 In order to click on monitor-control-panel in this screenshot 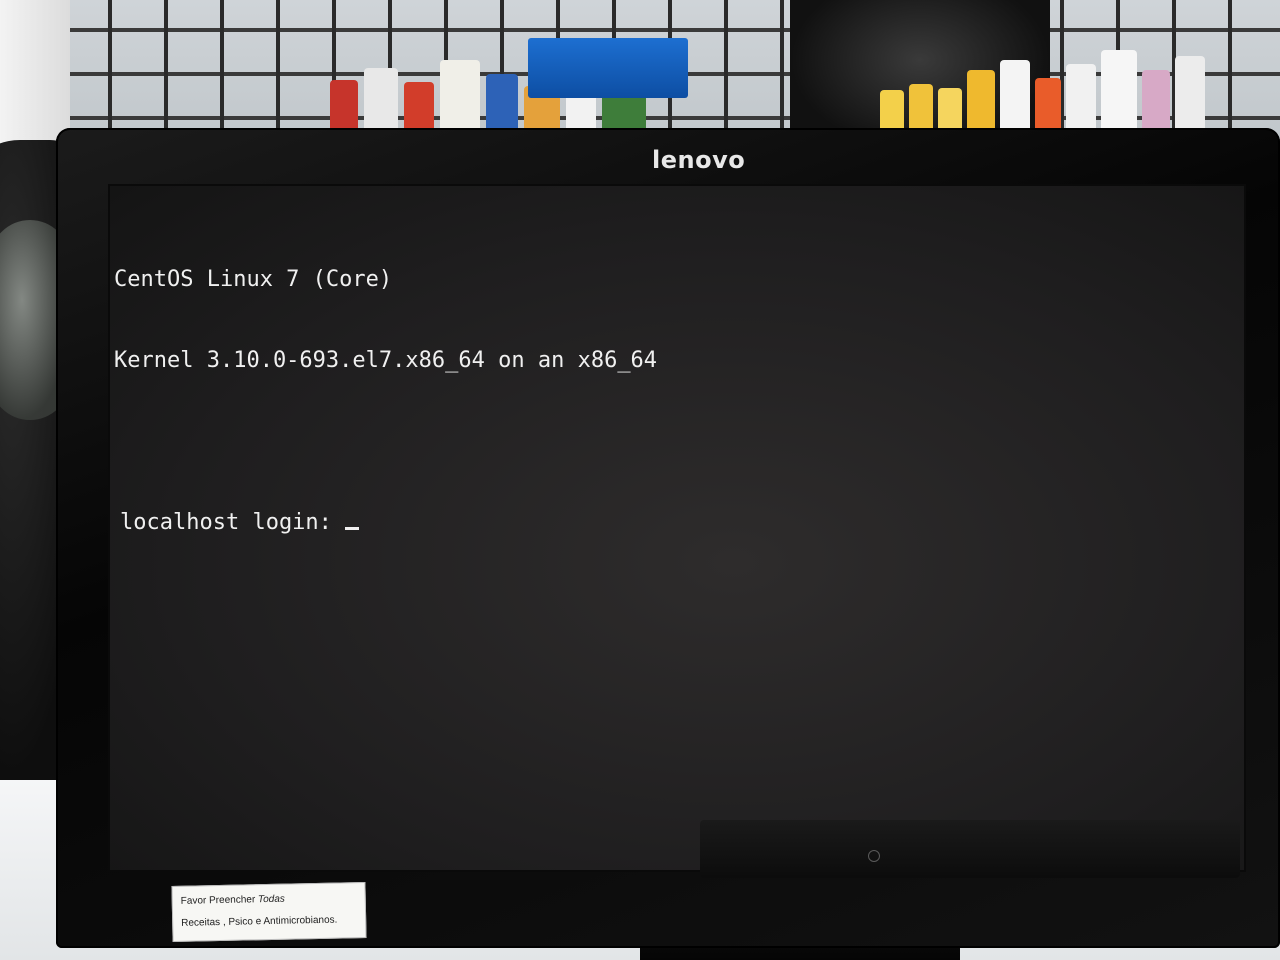, I will do `click(970, 849)`.